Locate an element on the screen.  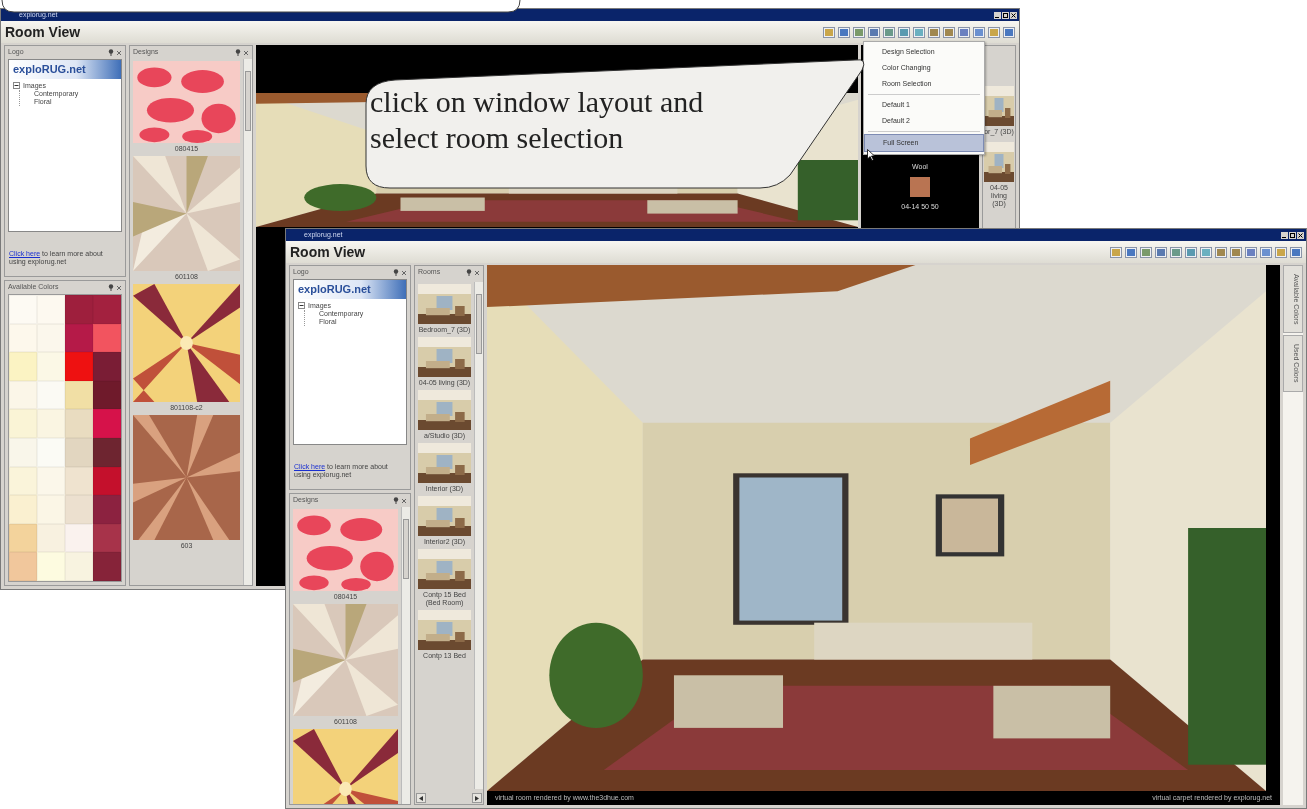
scroll-right-button is located at coordinates (477, 798).